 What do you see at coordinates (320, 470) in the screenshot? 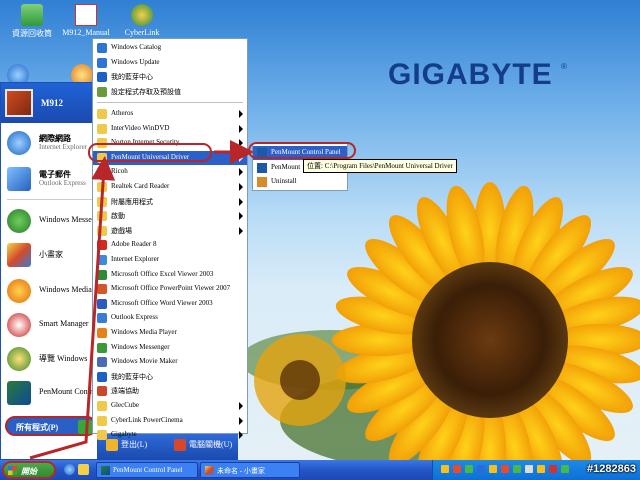
I see `taskbar: 開始 PenMount Control Panel 未命名 - 小畫家` at bounding box center [320, 470].